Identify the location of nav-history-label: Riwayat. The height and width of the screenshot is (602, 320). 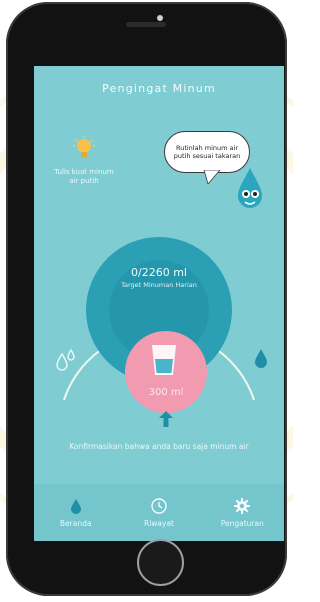
(158, 523).